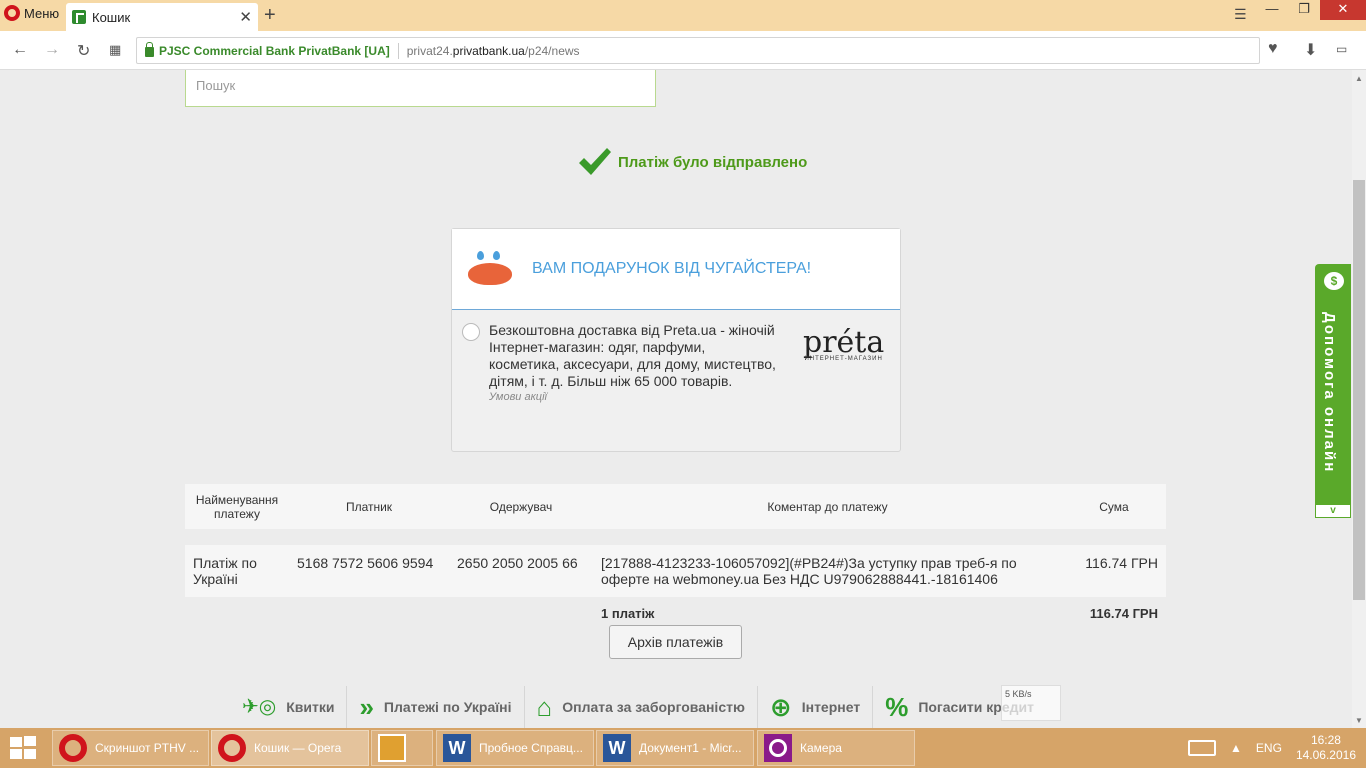 Image resolution: width=1366 pixels, height=768 pixels. What do you see at coordinates (897, 707) in the screenshot?
I see `percent-down-icon: %` at bounding box center [897, 707].